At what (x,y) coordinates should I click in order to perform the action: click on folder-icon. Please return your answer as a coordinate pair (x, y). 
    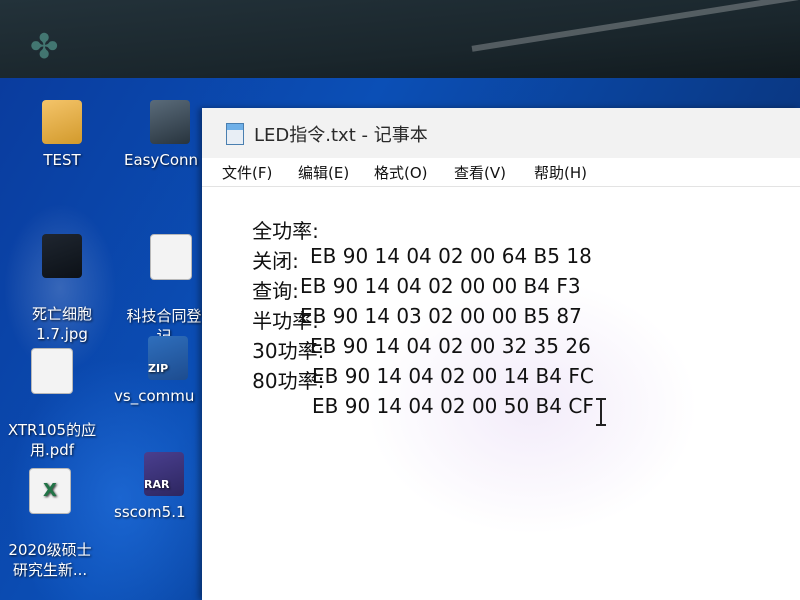
    Looking at the image, I should click on (62, 122).